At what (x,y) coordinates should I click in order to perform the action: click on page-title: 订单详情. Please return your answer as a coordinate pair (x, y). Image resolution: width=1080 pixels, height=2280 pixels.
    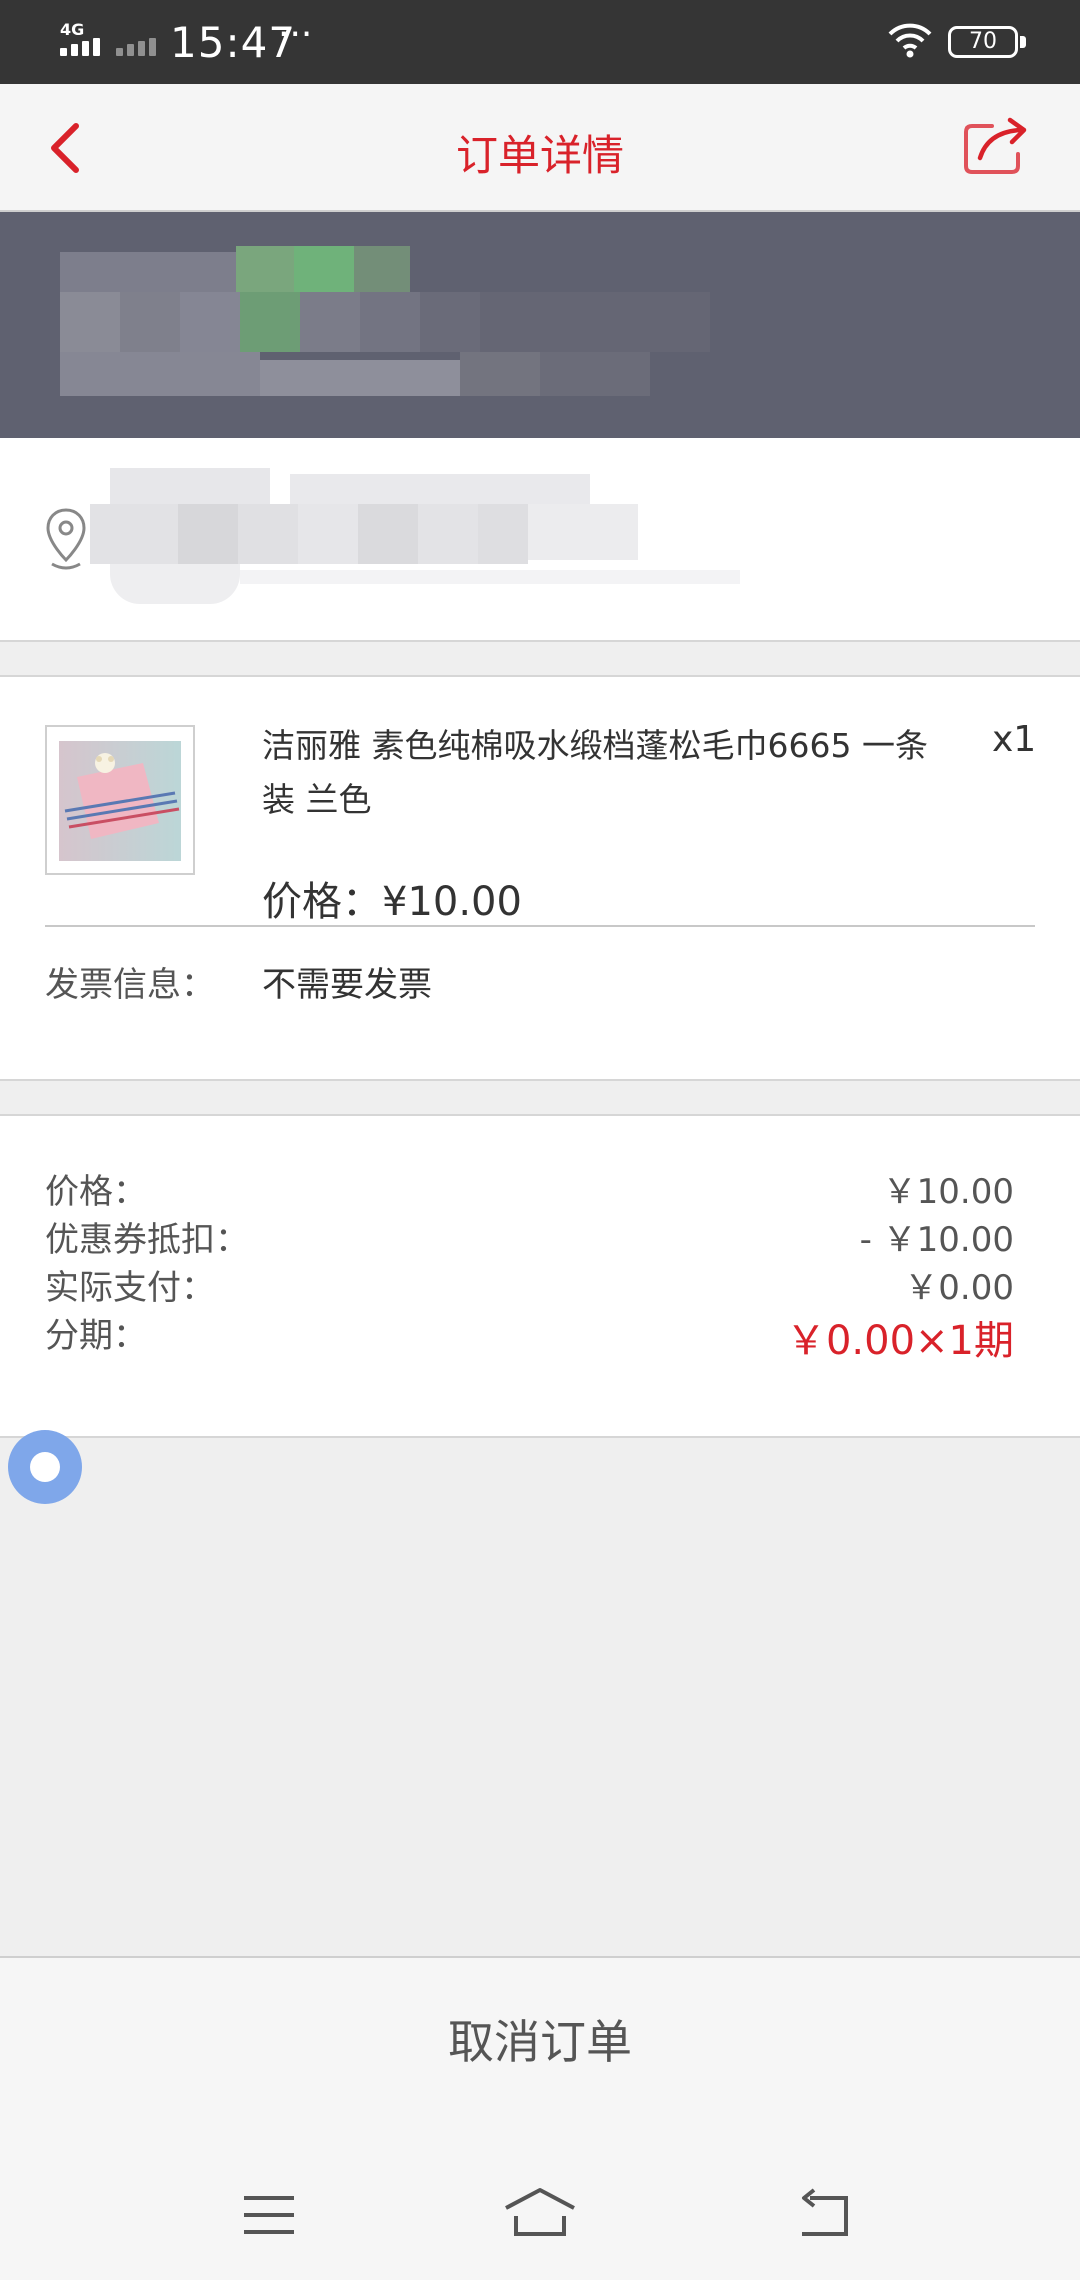
    Looking at the image, I should click on (539, 155).